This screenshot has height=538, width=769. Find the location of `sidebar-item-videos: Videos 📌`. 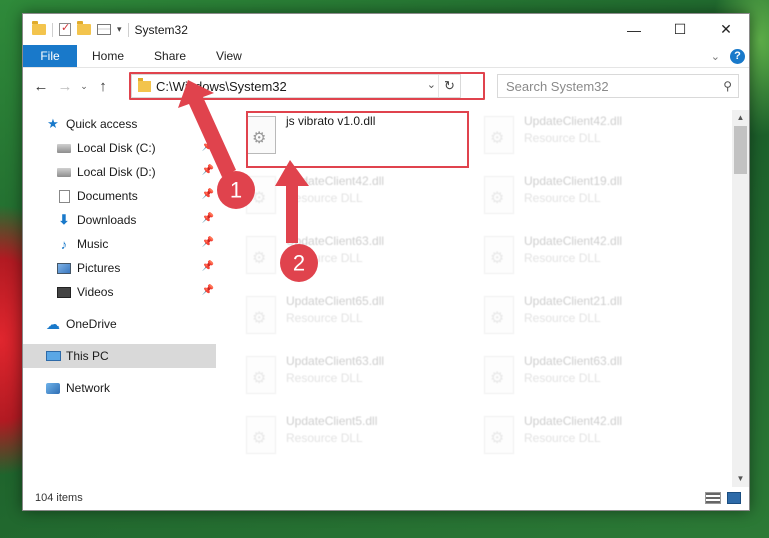

sidebar-item-videos: Videos 📌 is located at coordinates (119, 292).